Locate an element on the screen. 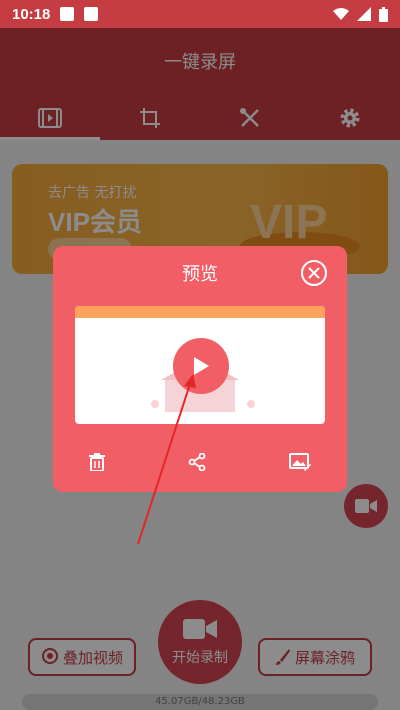  close-icon is located at coordinates (314, 273).